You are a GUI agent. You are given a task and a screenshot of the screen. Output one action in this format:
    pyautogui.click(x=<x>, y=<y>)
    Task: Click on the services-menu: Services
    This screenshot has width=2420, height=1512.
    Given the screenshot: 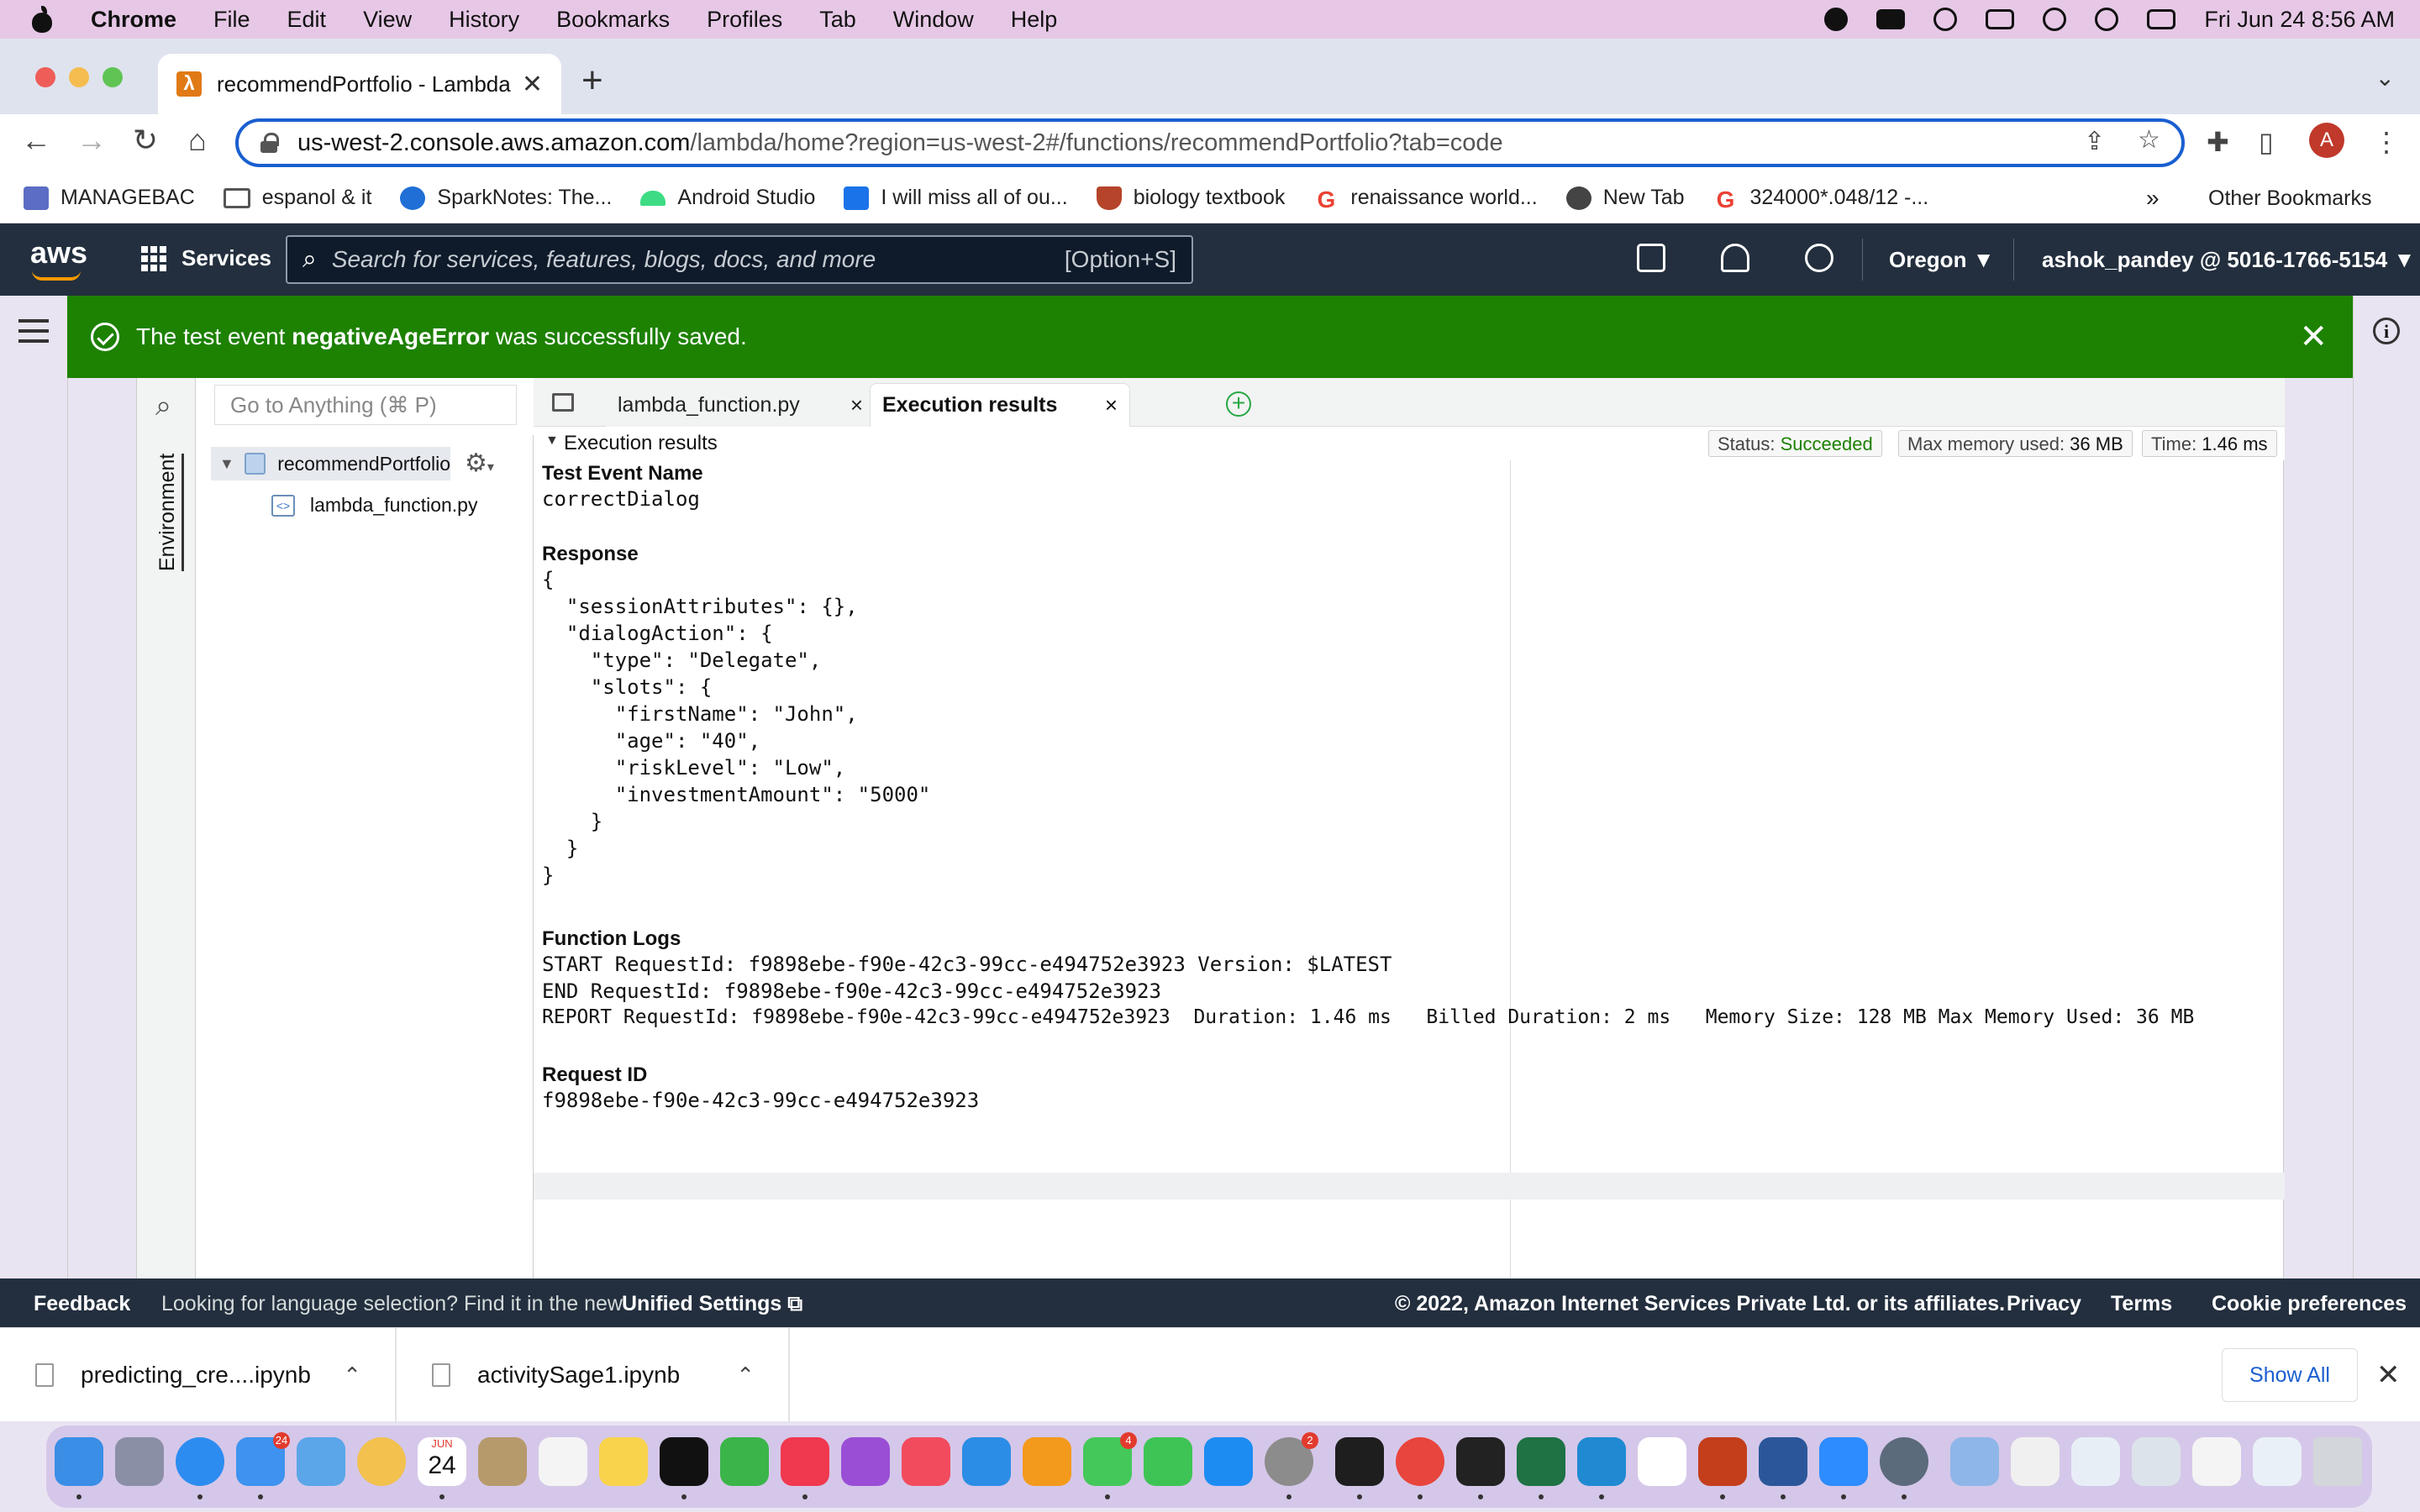 What is the action you would take?
    pyautogui.click(x=206, y=258)
    